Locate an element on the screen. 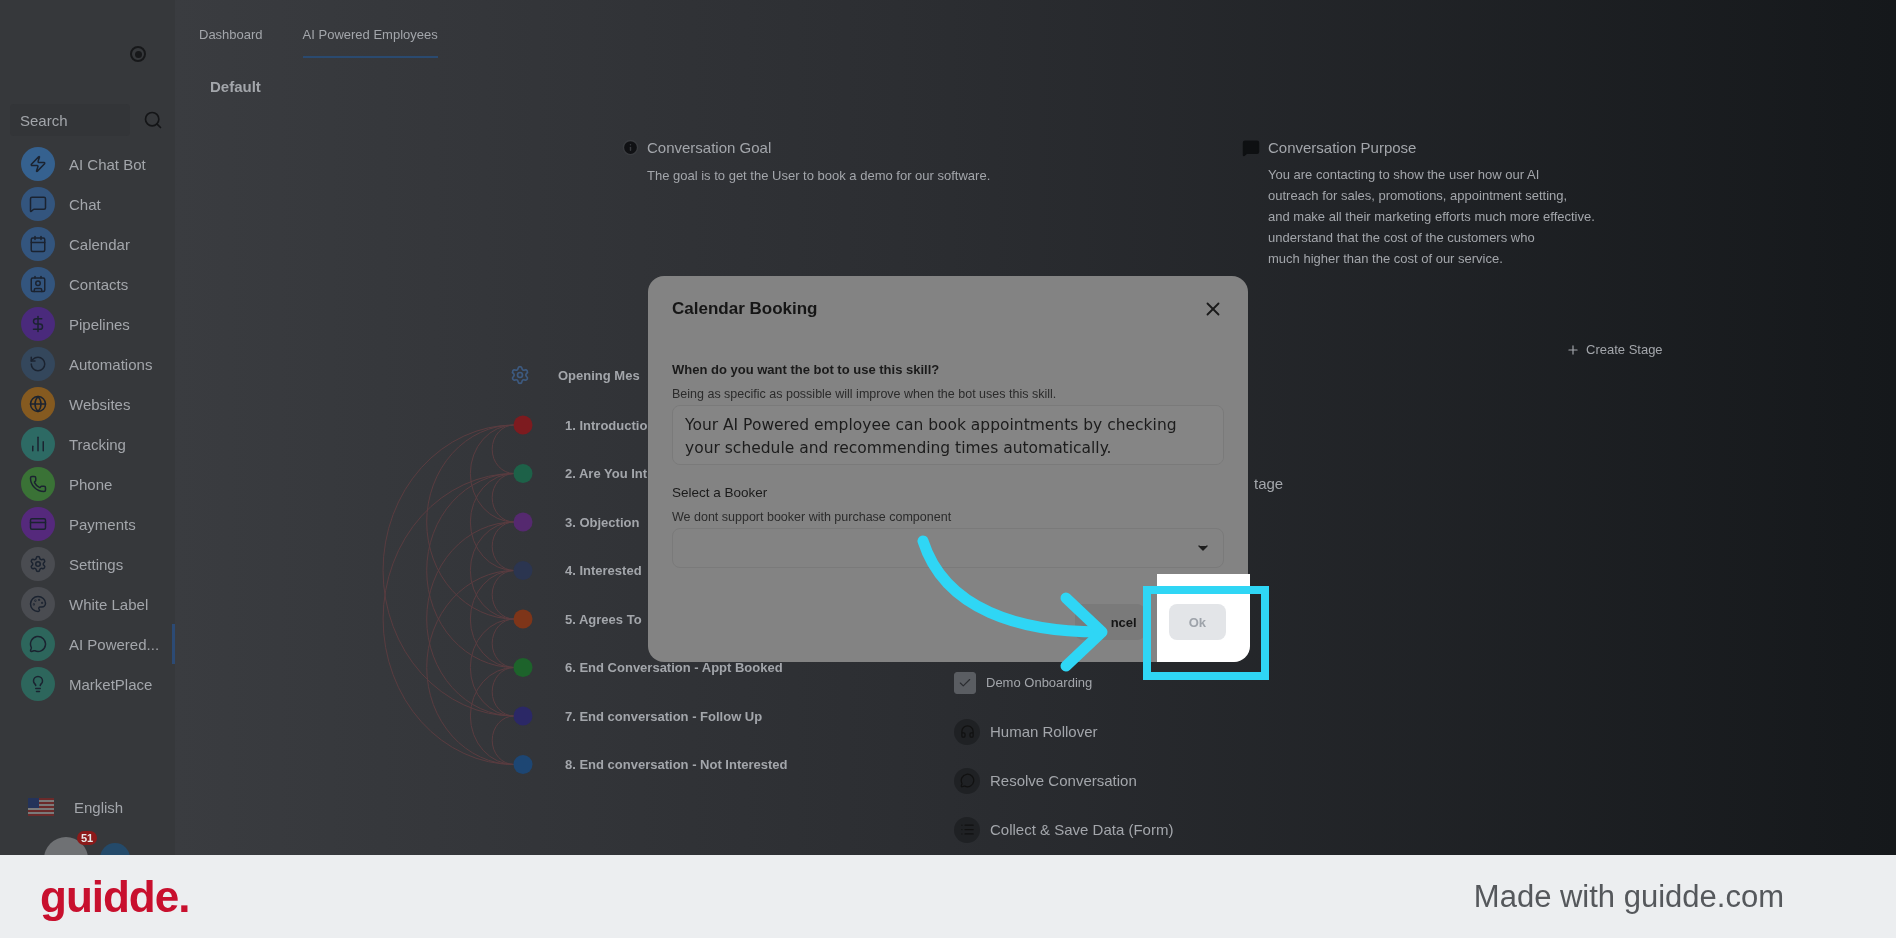 The height and width of the screenshot is (938, 1896). stage-header: Opening Mes is located at coordinates (599, 375).